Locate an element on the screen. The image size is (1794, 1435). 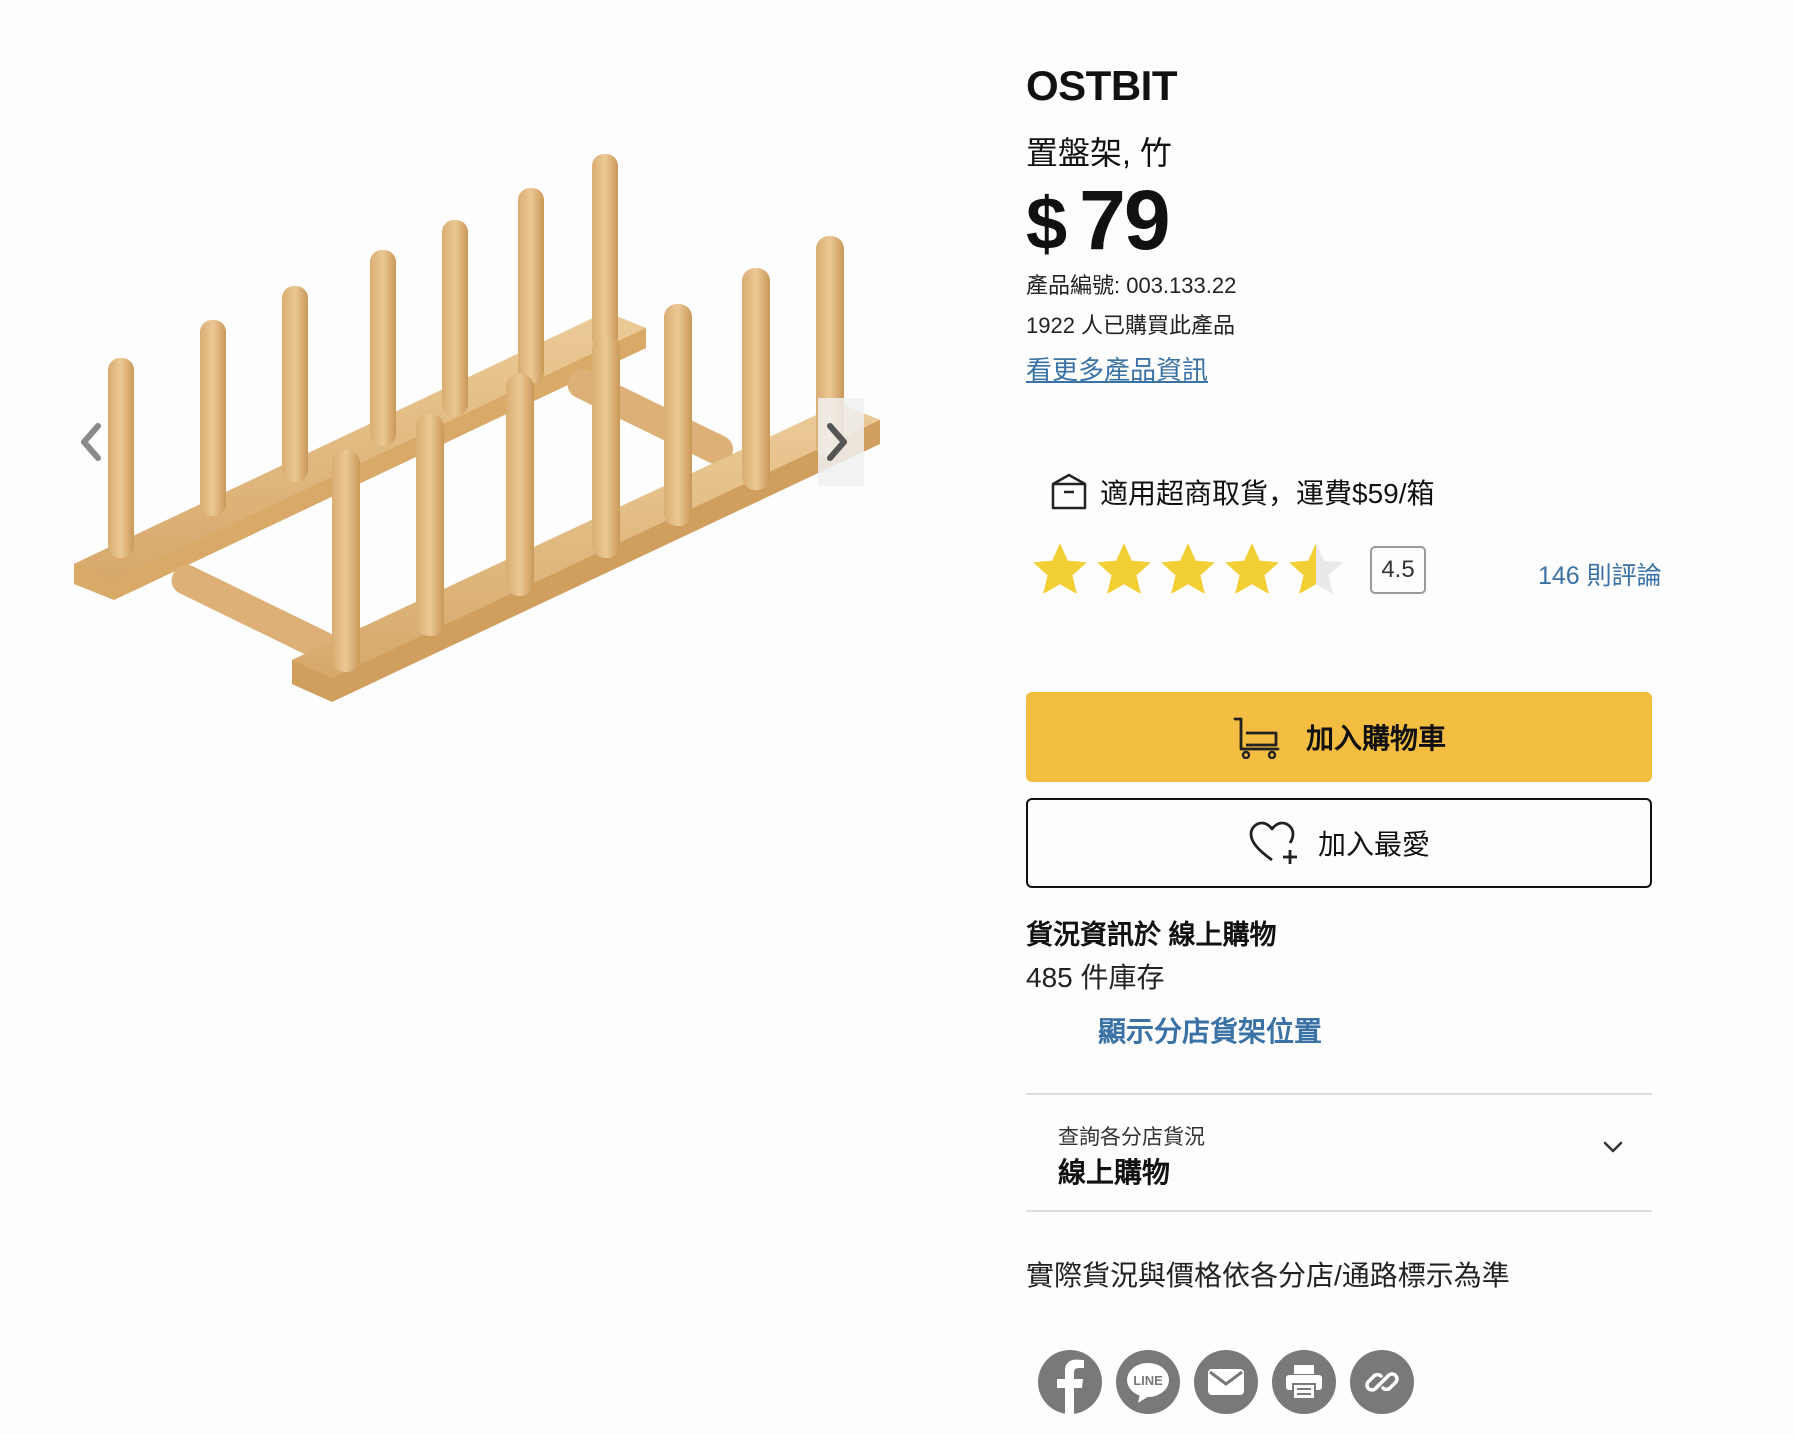
pickup-text: 適用超商取貨，運費$59/箱 is located at coordinates (1267, 493).